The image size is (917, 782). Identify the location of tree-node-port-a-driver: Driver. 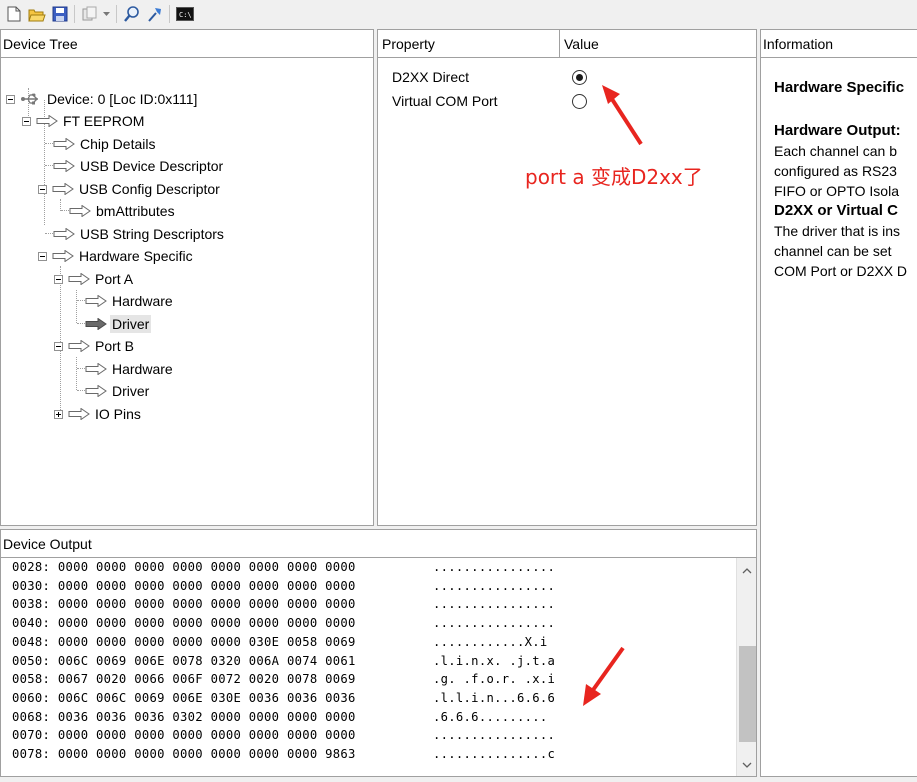
(118, 324).